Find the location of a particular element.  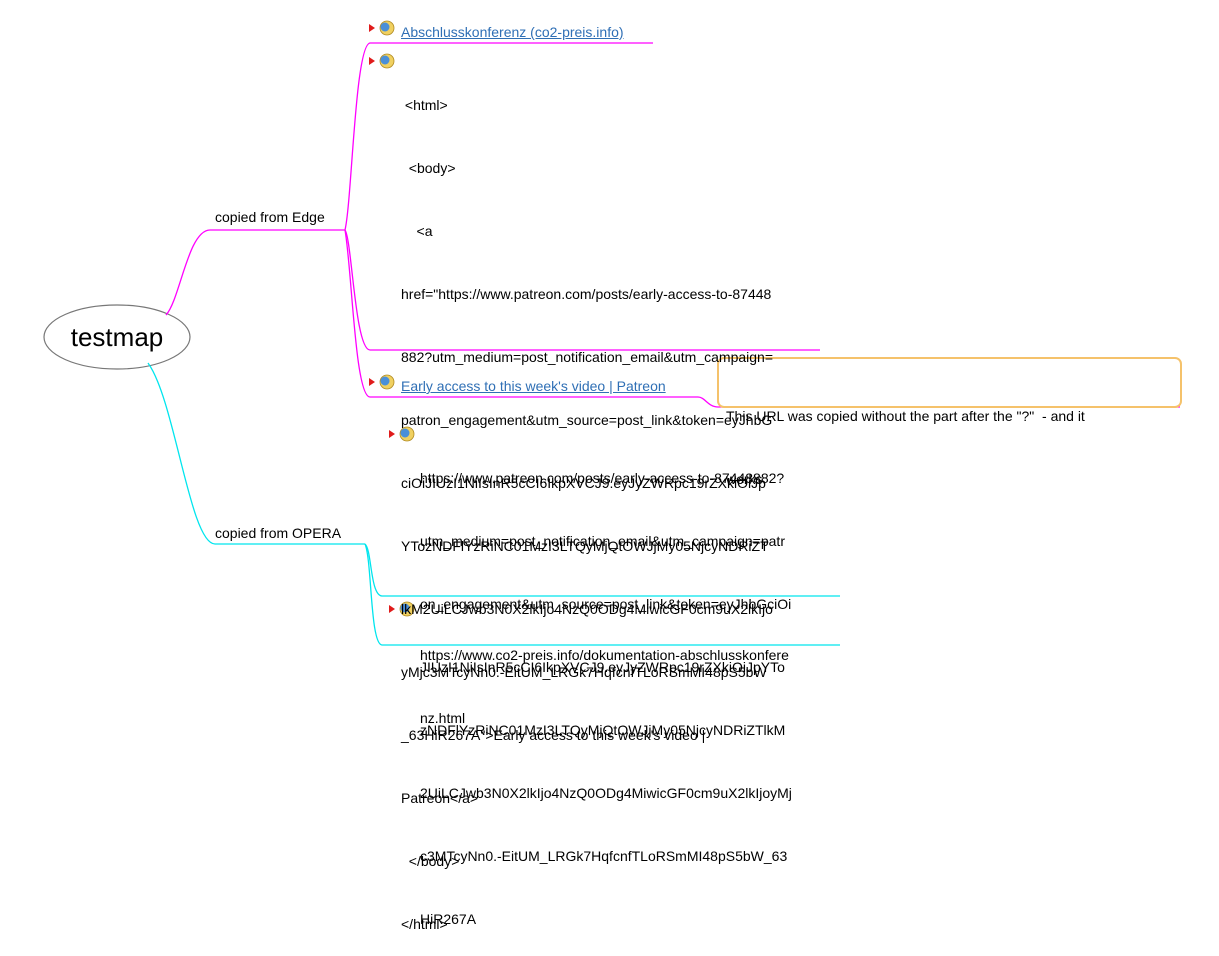

url-line: HiR267A is located at coordinates (448, 919).